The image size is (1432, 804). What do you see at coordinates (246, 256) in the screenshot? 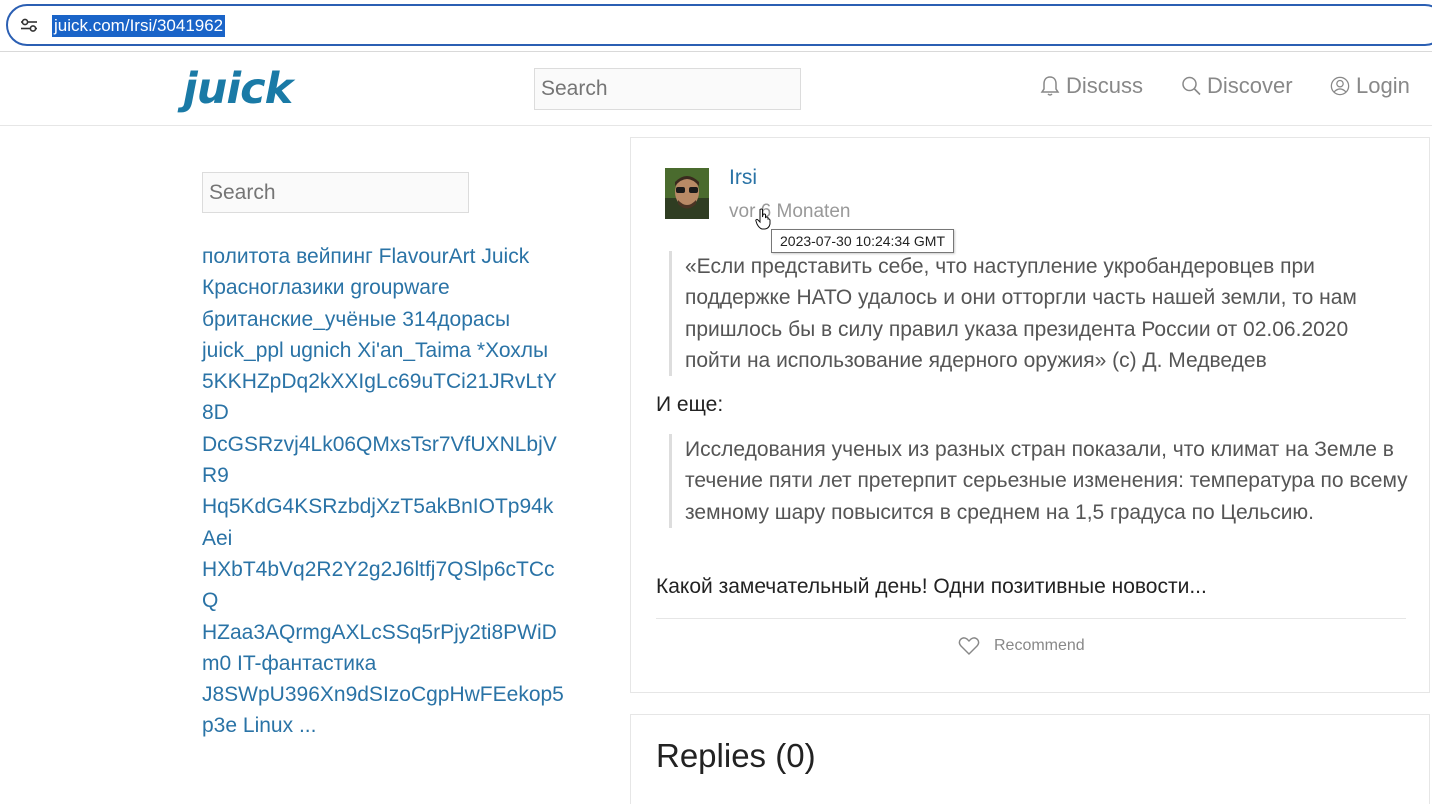
I see `tag-link: политота` at bounding box center [246, 256].